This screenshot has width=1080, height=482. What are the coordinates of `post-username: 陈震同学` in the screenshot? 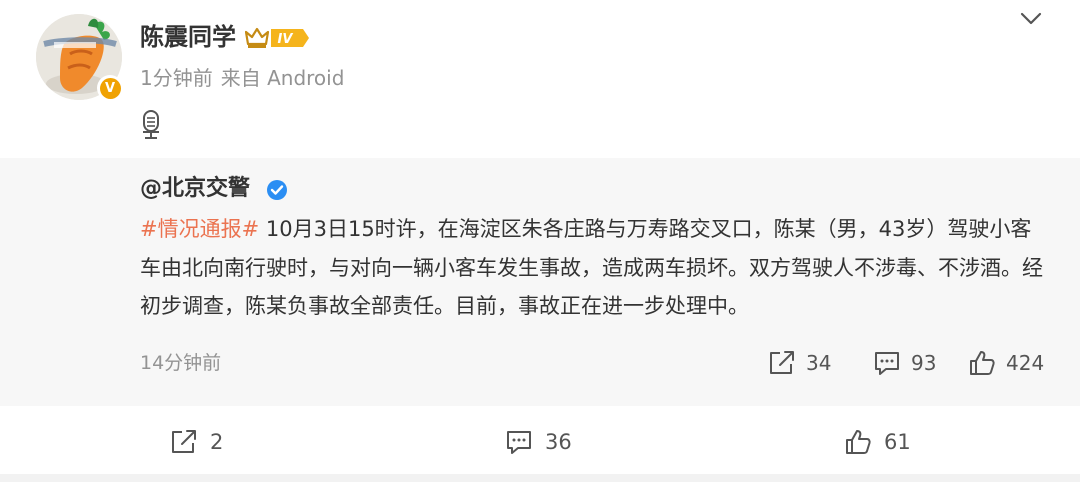 It's located at (188, 37).